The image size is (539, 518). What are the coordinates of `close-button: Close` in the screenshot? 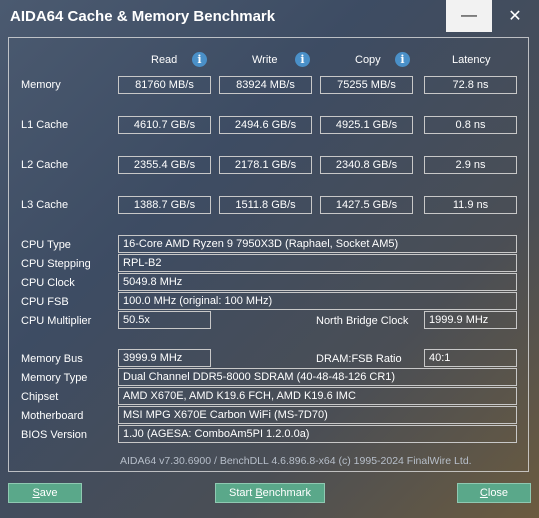 It's located at (494, 493).